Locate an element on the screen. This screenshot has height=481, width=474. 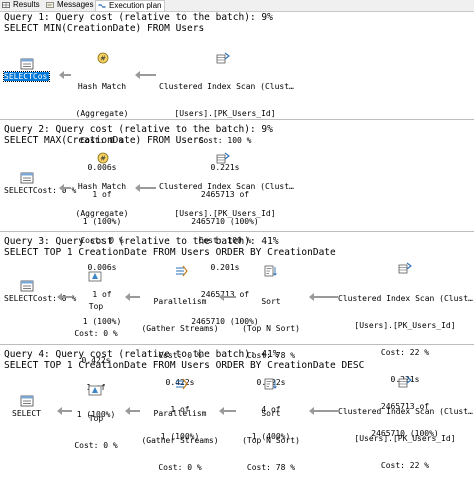
query-4-parallelism-node: Parallelism (Gather Streams) Cost: 0 % is located at coordinates (180, 436).